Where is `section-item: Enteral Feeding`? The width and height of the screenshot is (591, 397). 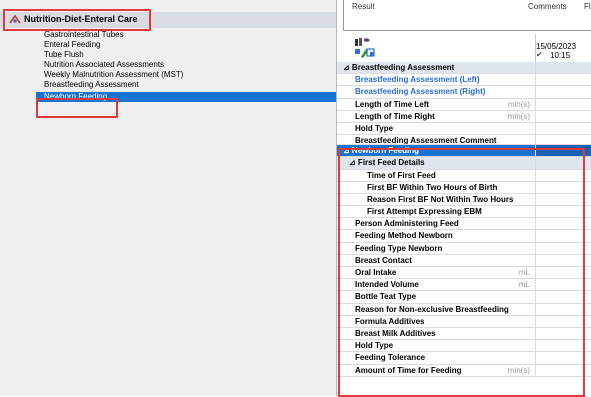 section-item: Enteral Feeding is located at coordinates (72, 45).